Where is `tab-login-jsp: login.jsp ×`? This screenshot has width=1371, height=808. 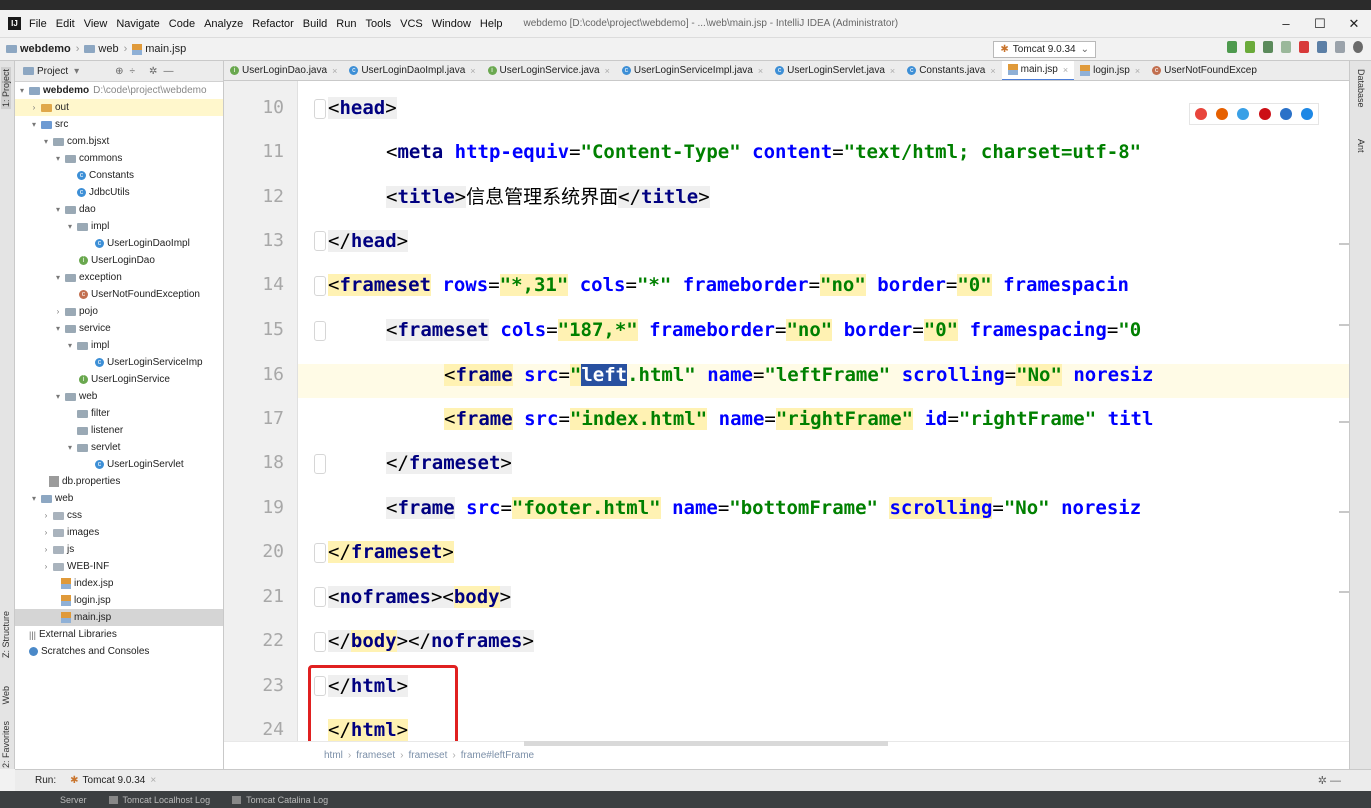
tab-login-jsp: login.jsp × is located at coordinates (1110, 70).